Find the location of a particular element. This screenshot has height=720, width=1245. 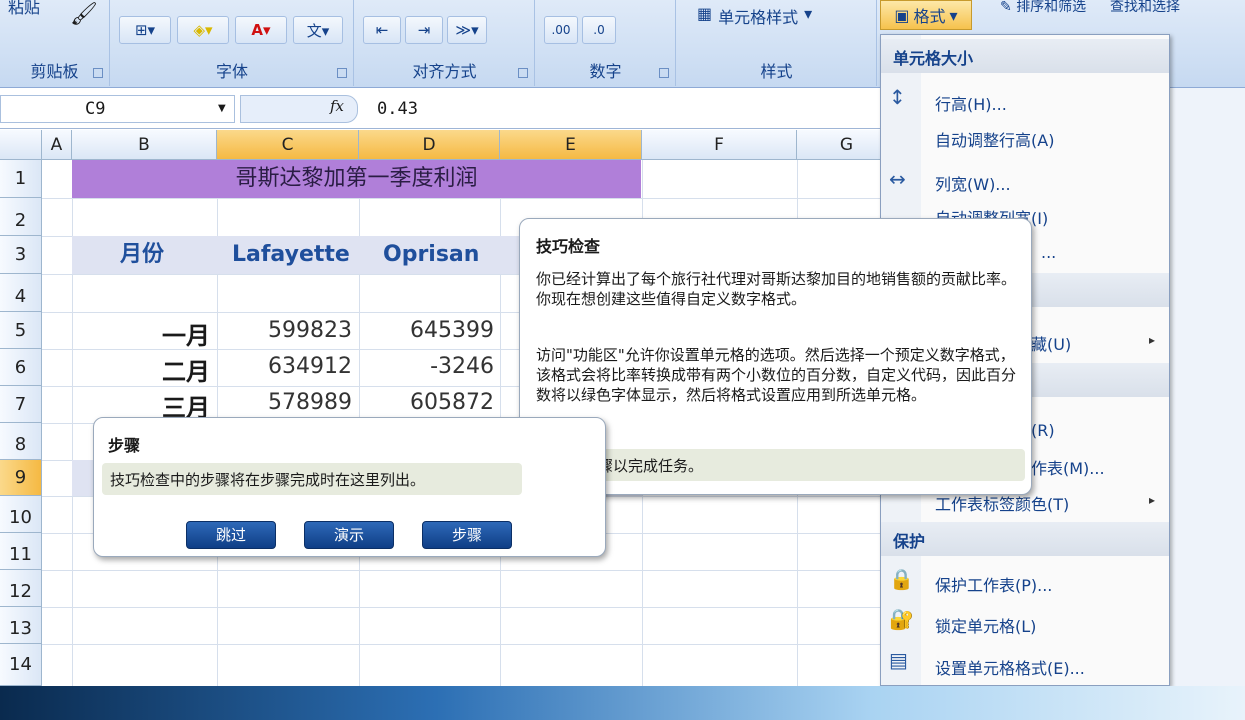

format-painter-icon: 🖌 is located at coordinates (84, 14).